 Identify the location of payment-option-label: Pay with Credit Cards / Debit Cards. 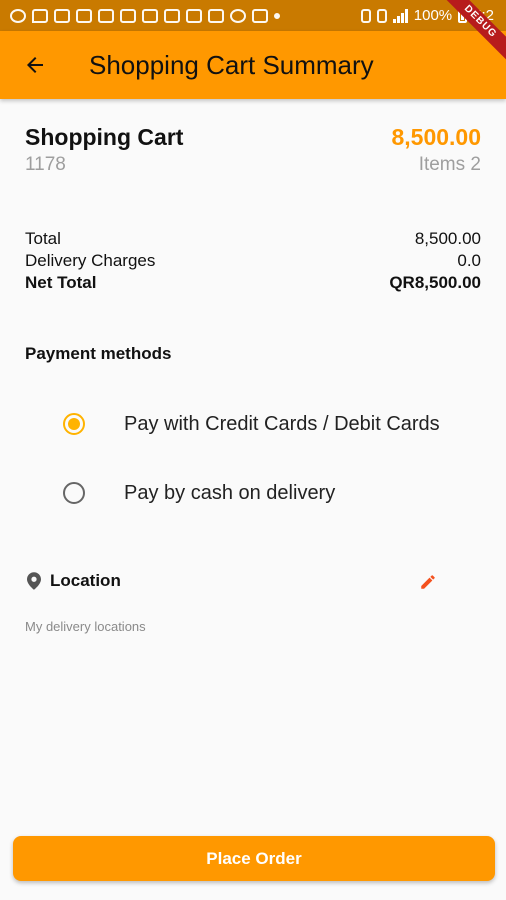
(282, 423).